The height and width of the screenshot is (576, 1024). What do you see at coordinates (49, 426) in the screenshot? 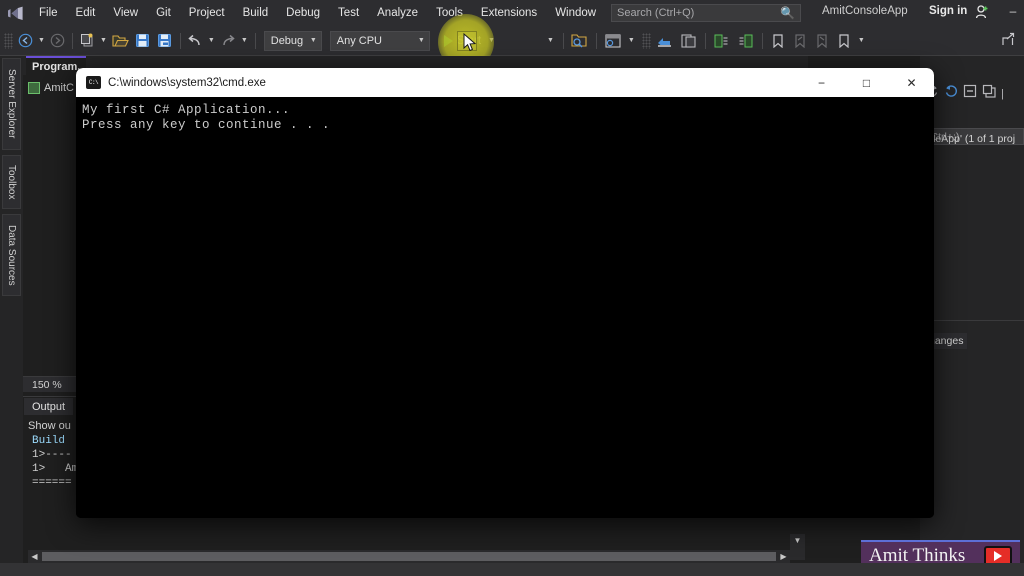
I see `output-show-from-label: Show ou` at bounding box center [49, 426].